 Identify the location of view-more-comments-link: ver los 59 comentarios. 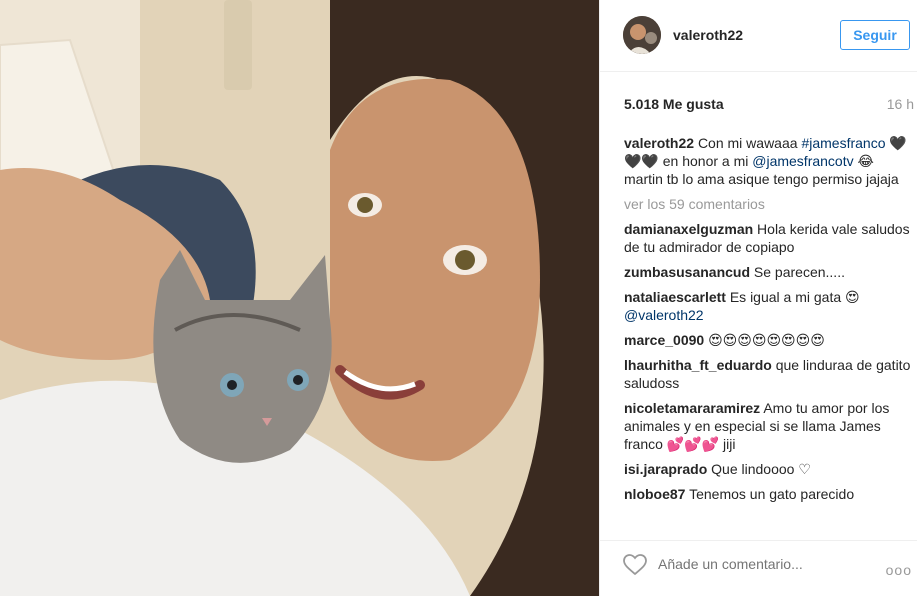
(768, 204).